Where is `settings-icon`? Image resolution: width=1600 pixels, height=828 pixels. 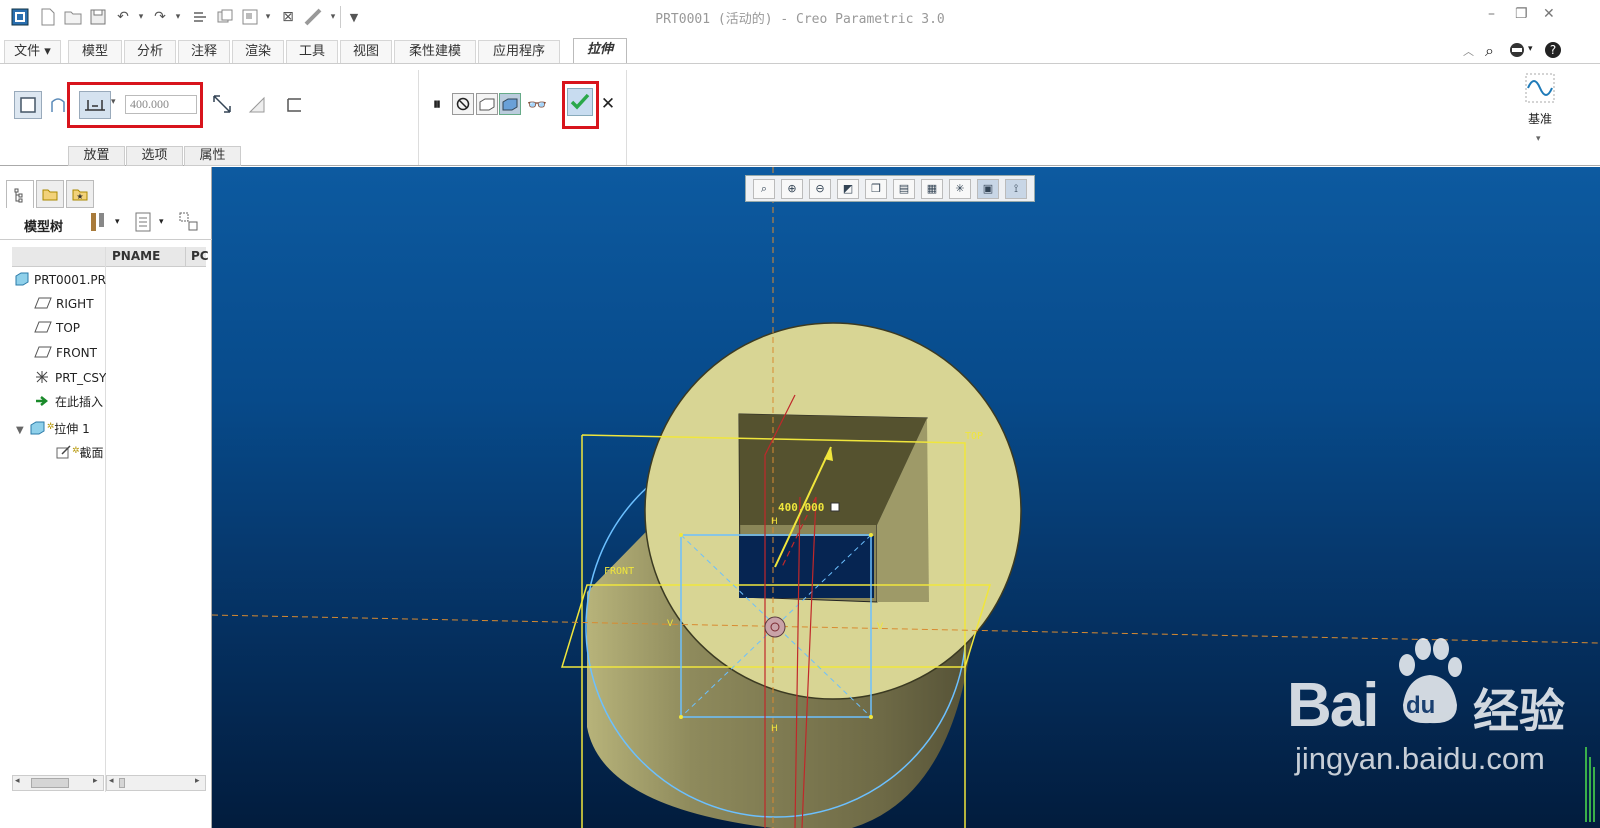 settings-icon is located at coordinates (99, 222).